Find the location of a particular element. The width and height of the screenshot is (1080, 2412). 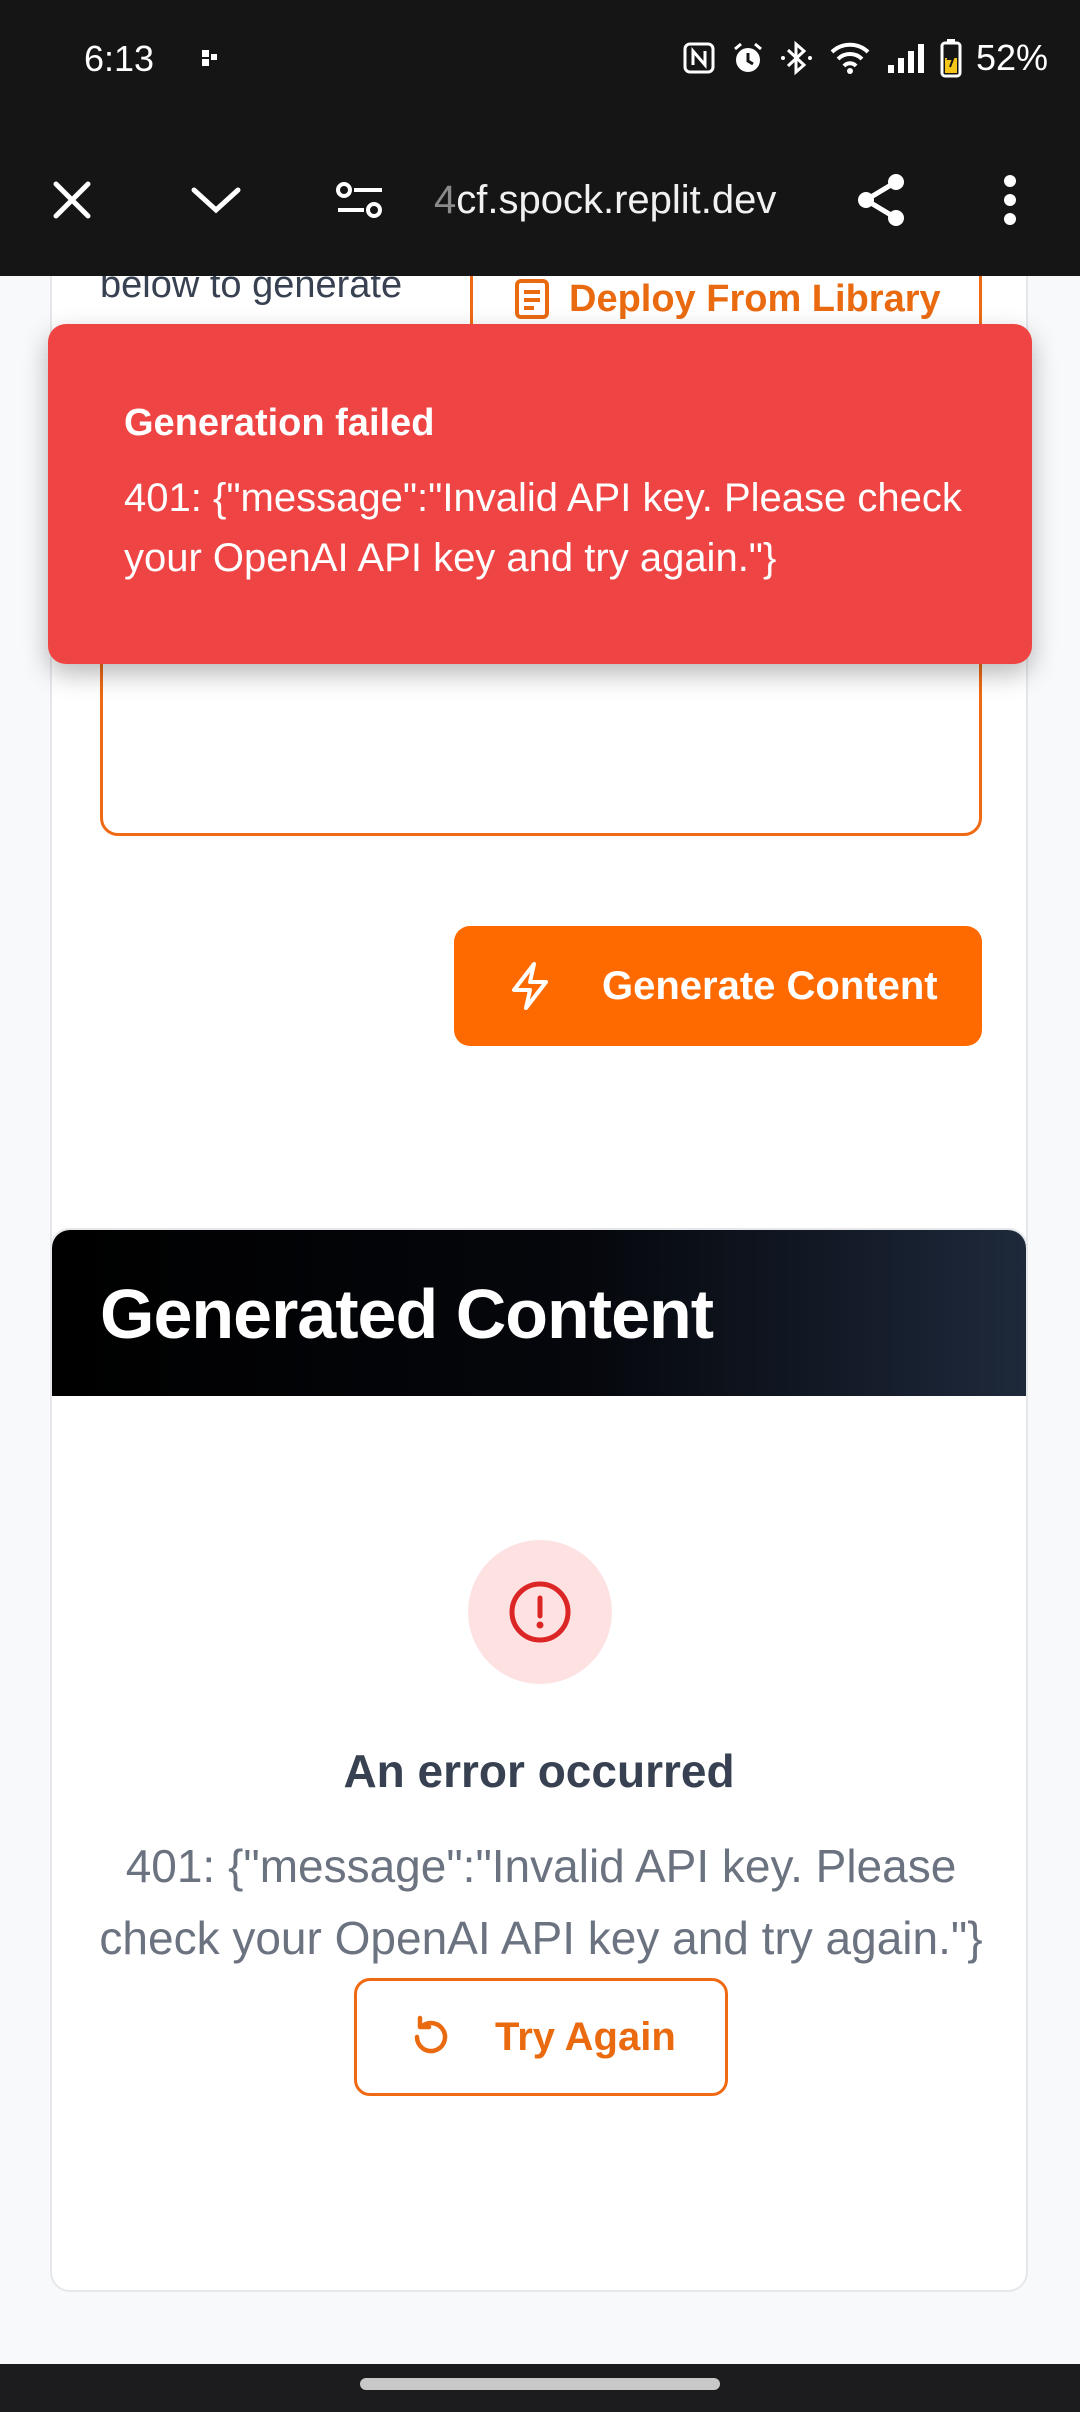

tune-icon is located at coordinates (359, 200).